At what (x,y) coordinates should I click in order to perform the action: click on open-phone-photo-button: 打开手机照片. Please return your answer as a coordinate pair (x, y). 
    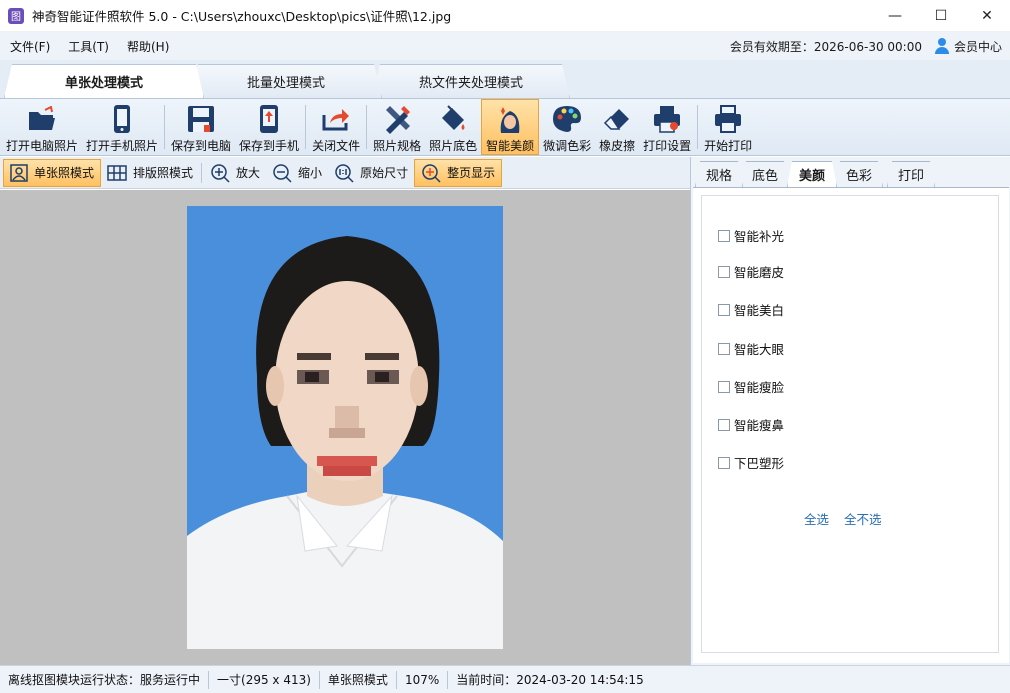
    Looking at the image, I should click on (122, 127).